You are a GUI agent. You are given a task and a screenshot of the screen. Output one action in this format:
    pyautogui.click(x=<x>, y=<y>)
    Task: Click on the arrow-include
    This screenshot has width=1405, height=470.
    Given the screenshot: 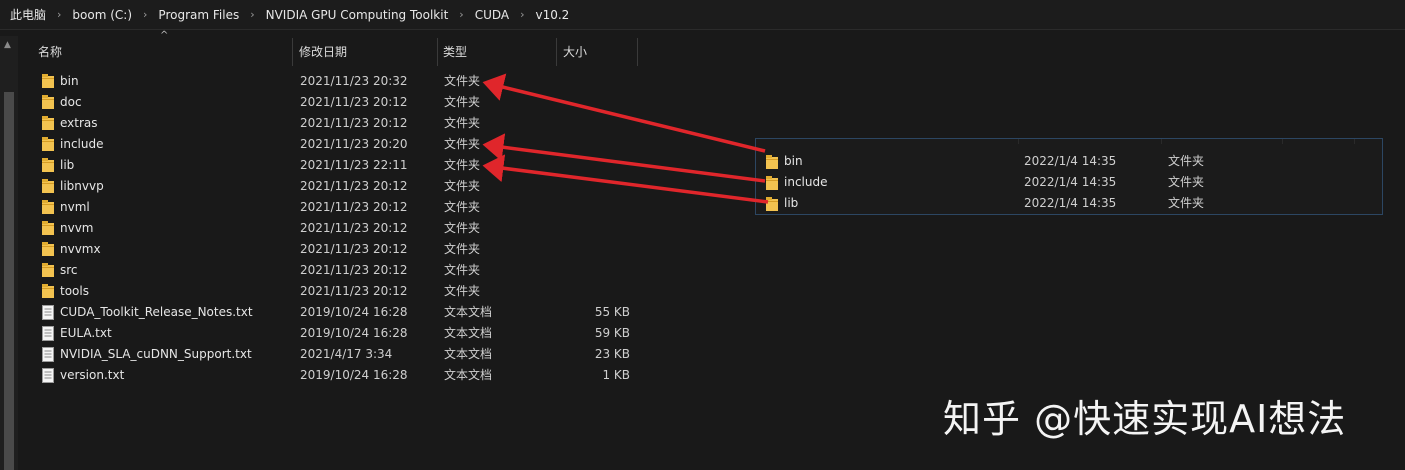 What is the action you would take?
    pyautogui.click(x=624, y=158)
    